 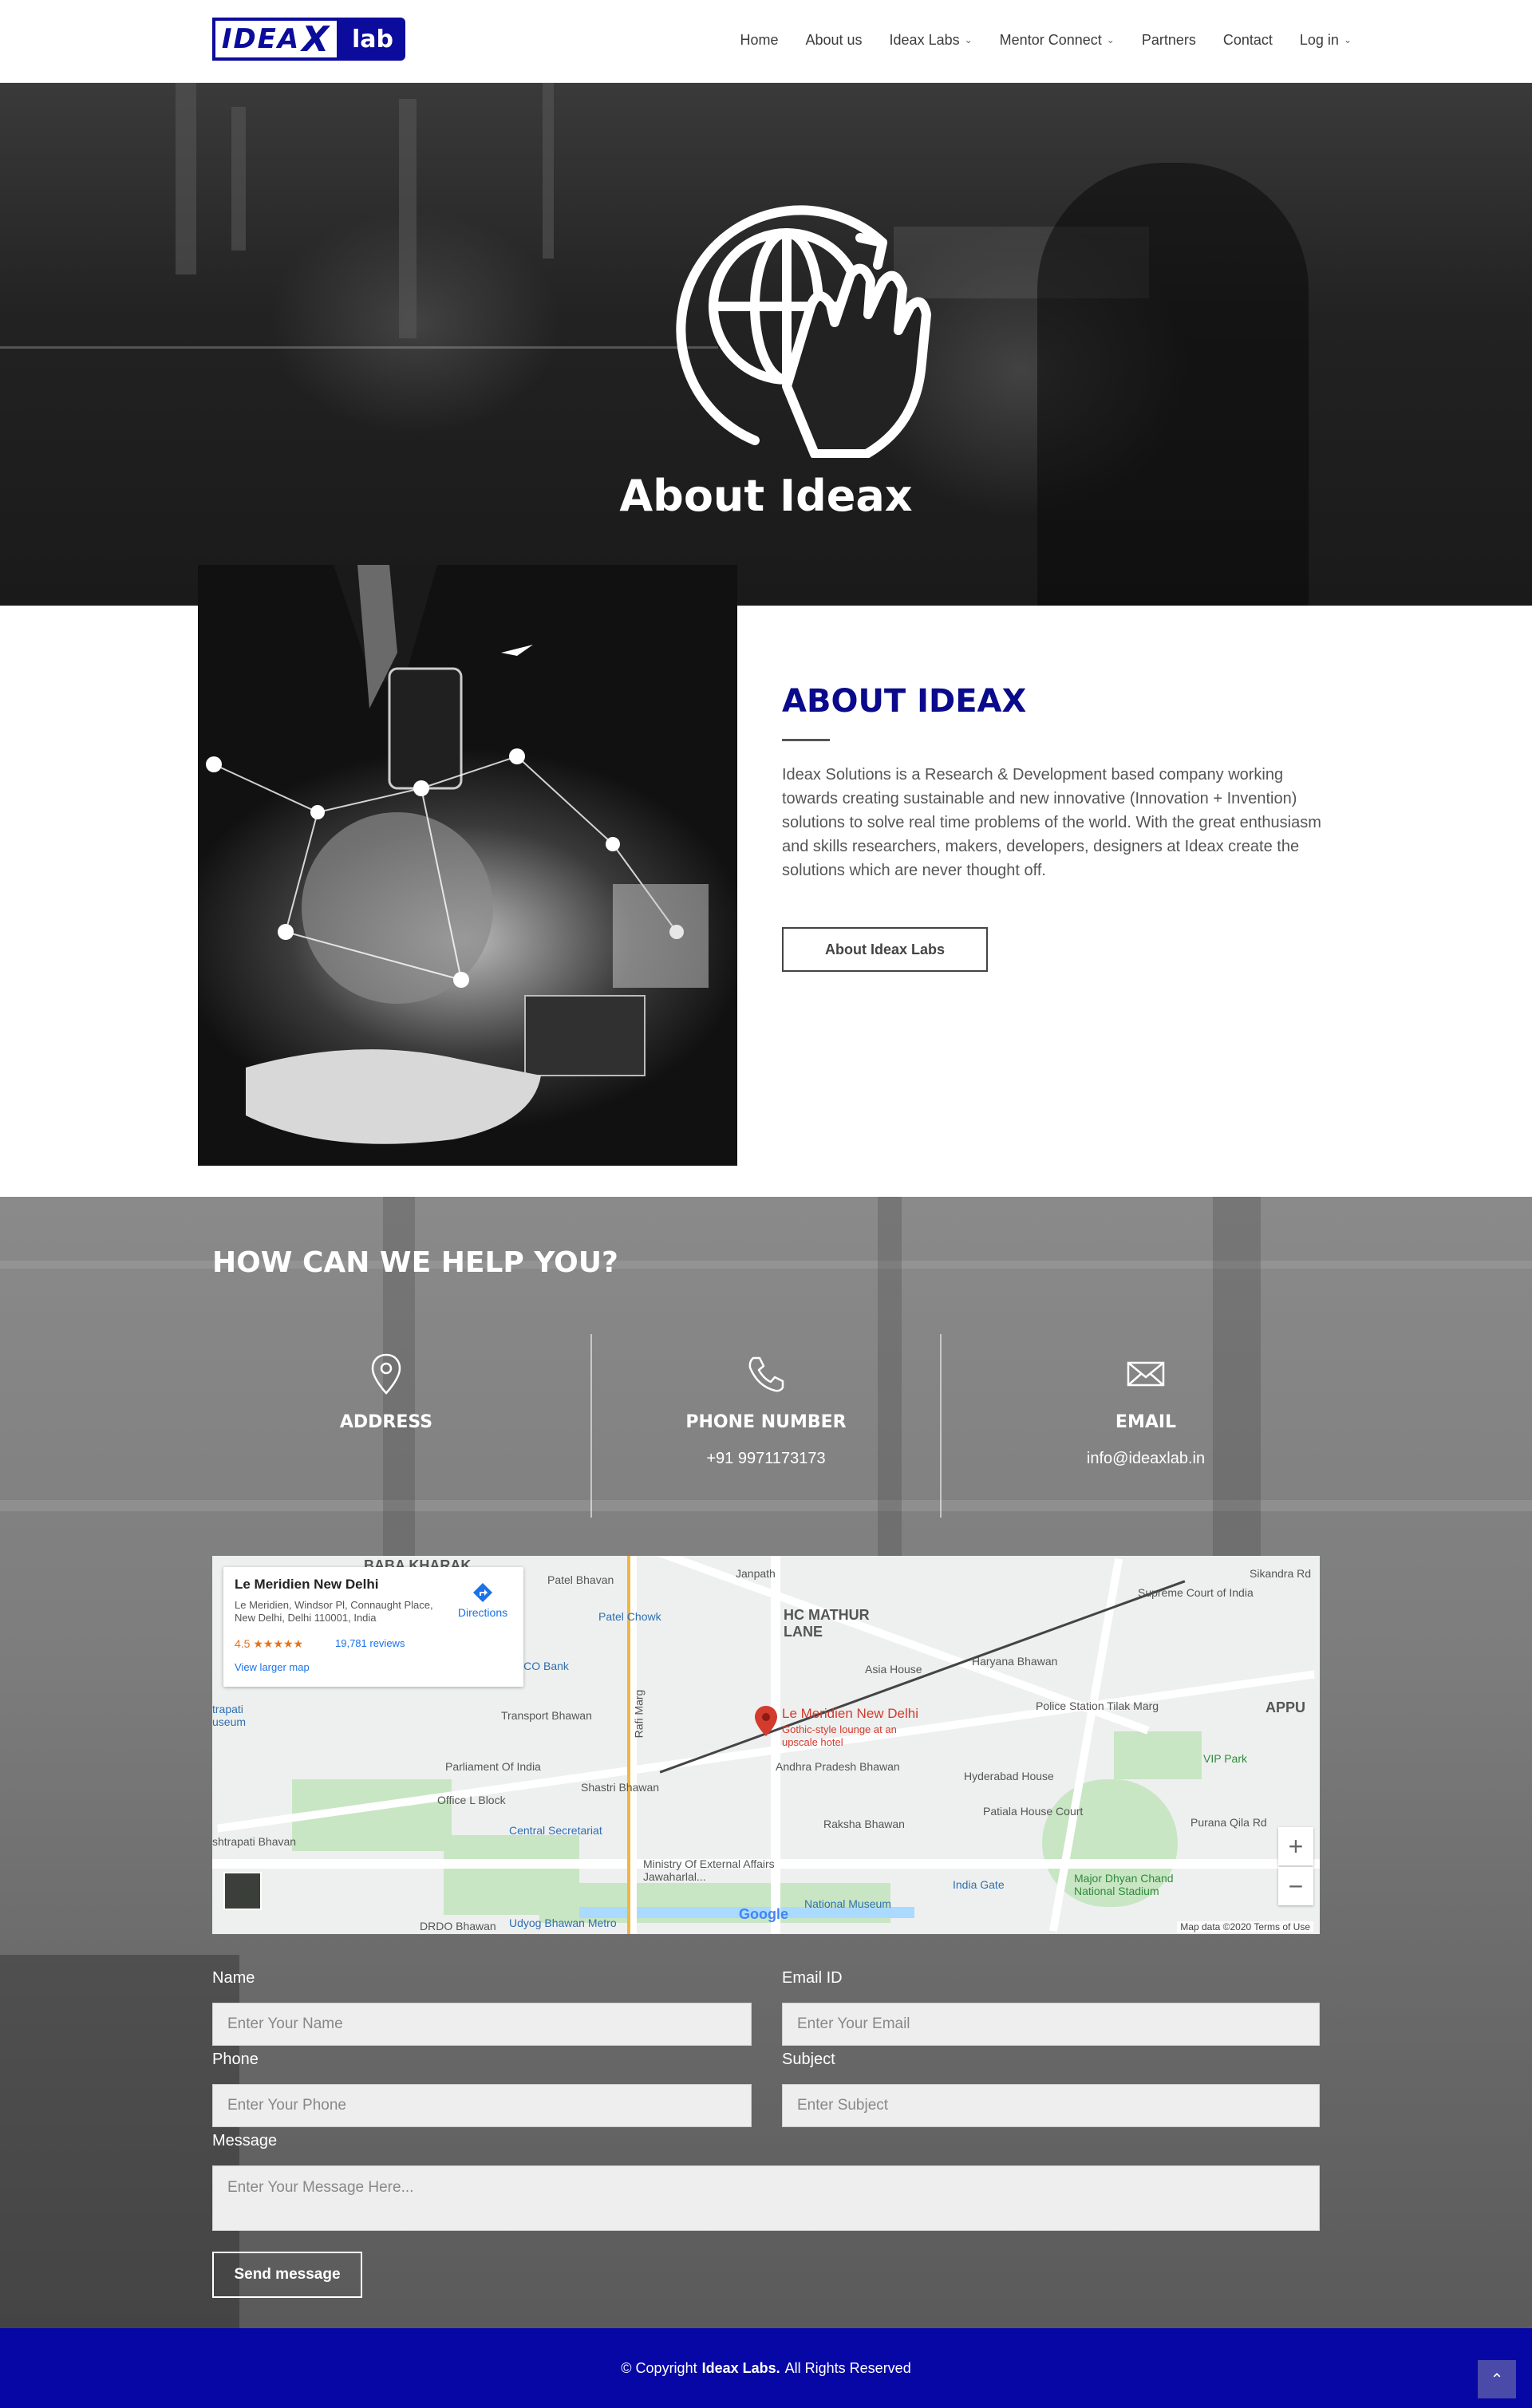 I want to click on network-hand-illustration, so click(x=458, y=854).